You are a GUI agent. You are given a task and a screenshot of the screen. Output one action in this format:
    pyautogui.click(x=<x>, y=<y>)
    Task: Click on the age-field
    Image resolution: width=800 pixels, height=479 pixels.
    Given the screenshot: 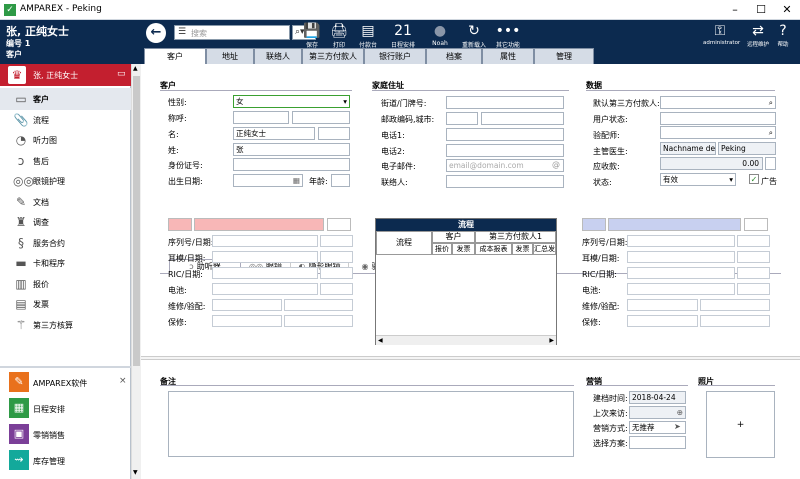 What is the action you would take?
    pyautogui.click(x=340, y=180)
    